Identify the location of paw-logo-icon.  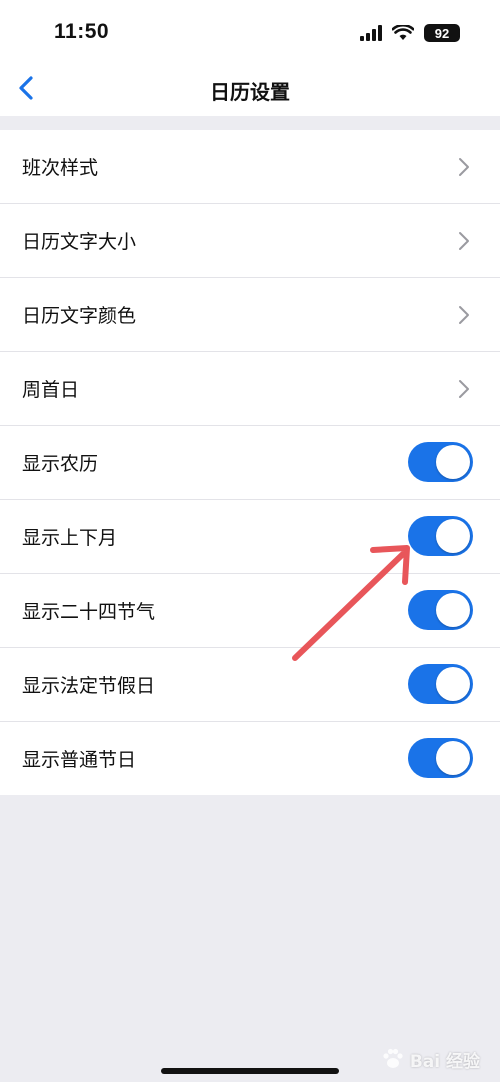
(393, 1058).